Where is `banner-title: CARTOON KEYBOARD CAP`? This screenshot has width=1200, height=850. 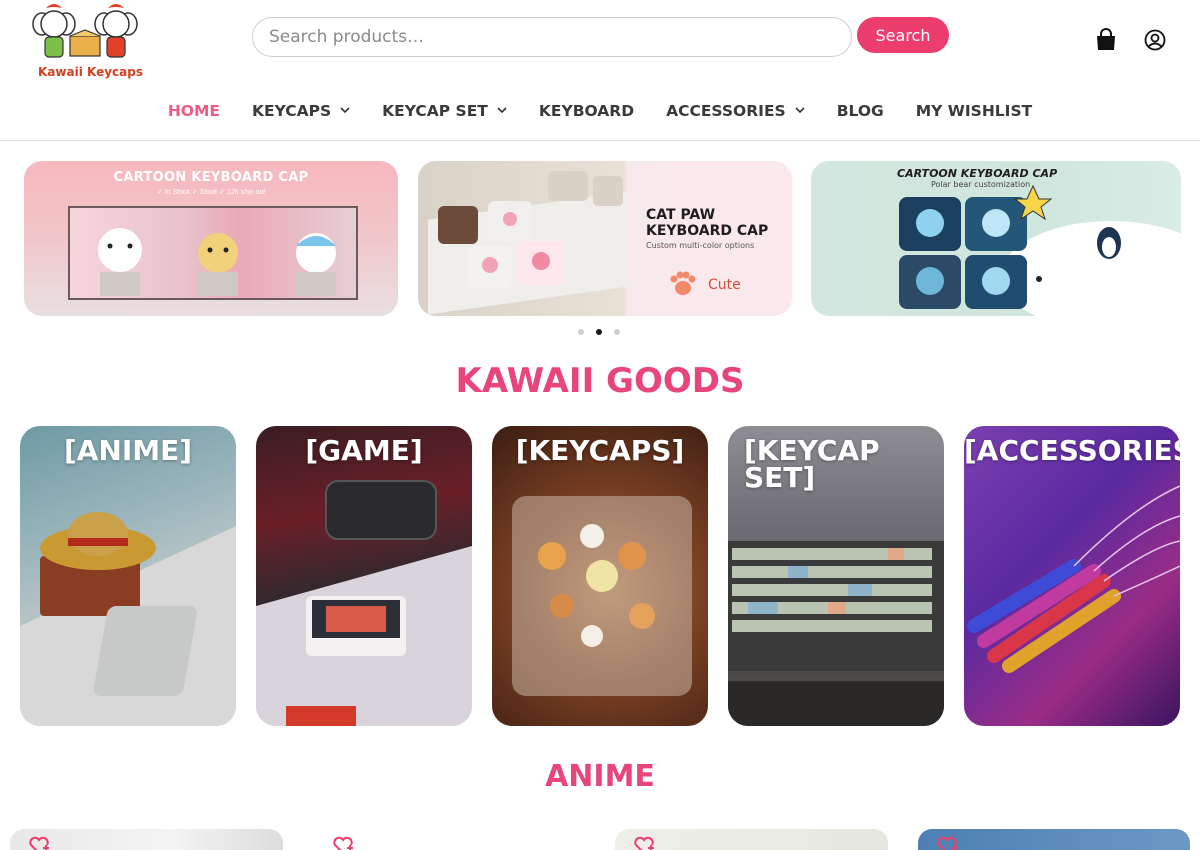
banner-title: CARTOON KEYBOARD CAP is located at coordinates (211, 177).